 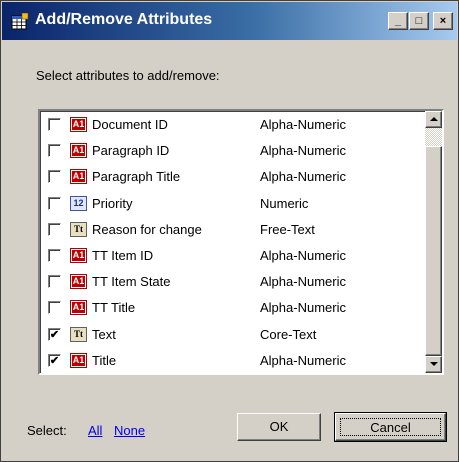 I want to click on attribute-name: Document ID, so click(x=130, y=124).